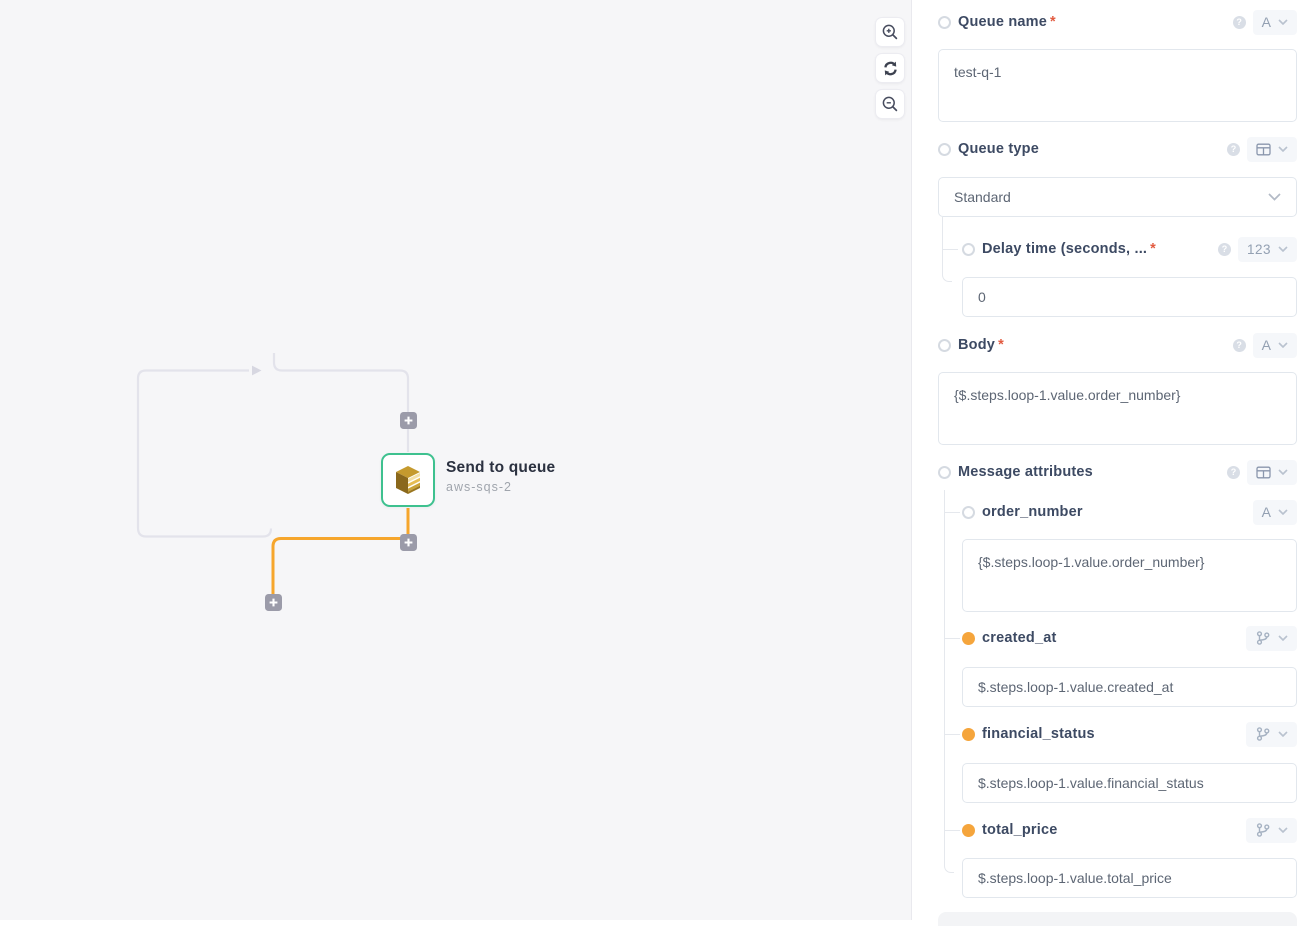  Describe the element at coordinates (479, 487) in the screenshot. I see `node-subtitle: aws-sqs-2` at that location.